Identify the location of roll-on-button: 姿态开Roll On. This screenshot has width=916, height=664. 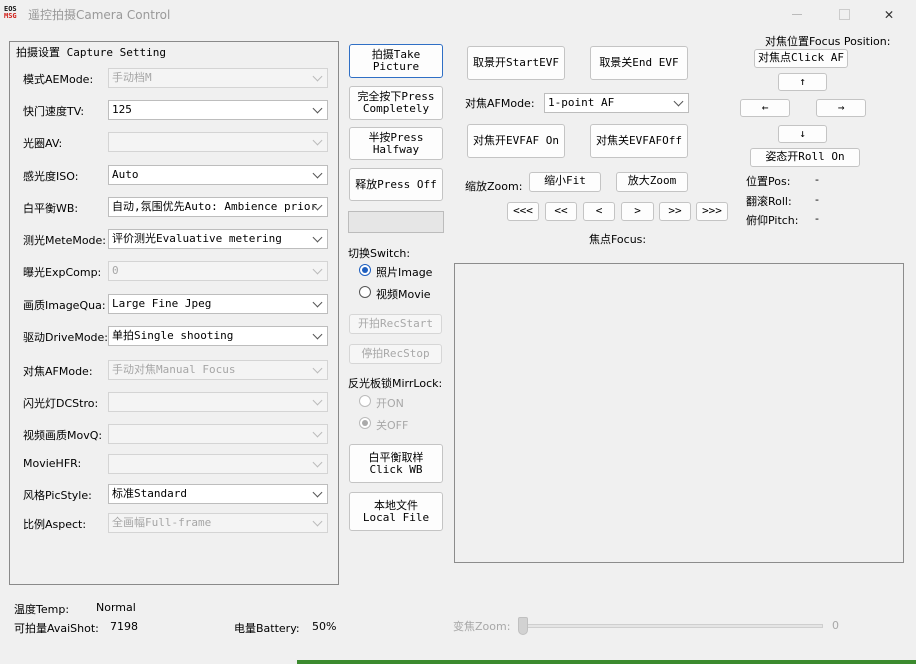
(805, 157).